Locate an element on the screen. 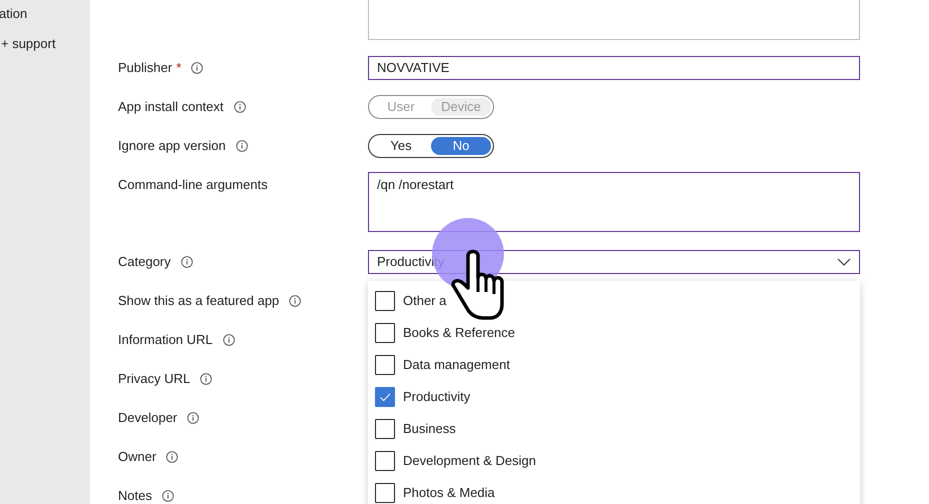  field-label: Privacy URL is located at coordinates (154, 378).